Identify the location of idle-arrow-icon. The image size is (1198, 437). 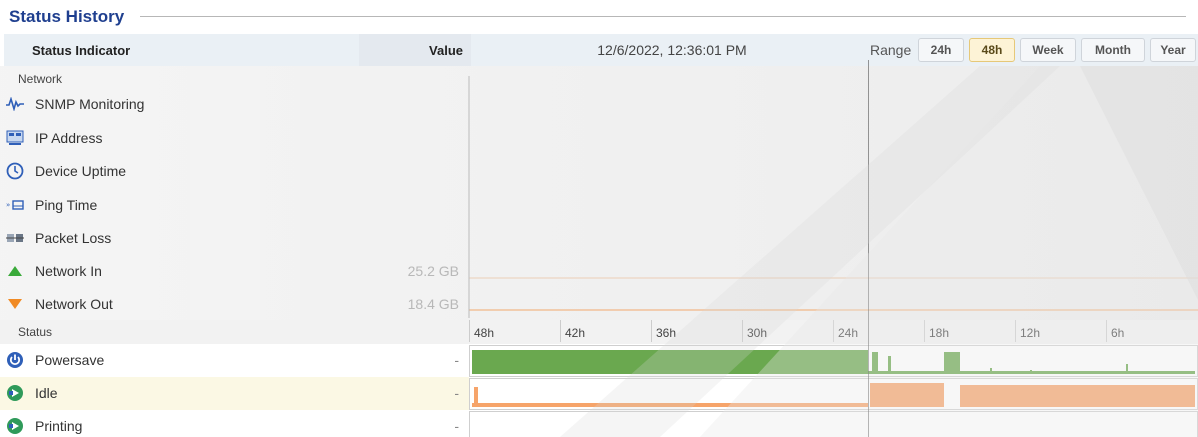
(15, 393).